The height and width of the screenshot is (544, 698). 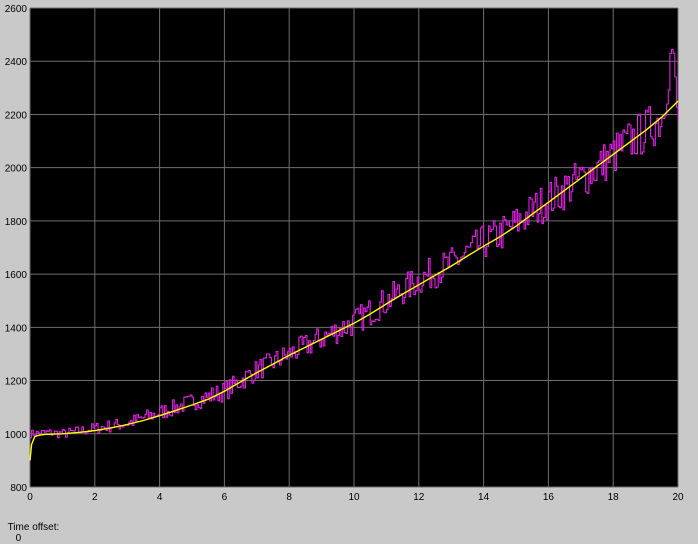 What do you see at coordinates (16, 328) in the screenshot?
I see `y-tick-label: 1400` at bounding box center [16, 328].